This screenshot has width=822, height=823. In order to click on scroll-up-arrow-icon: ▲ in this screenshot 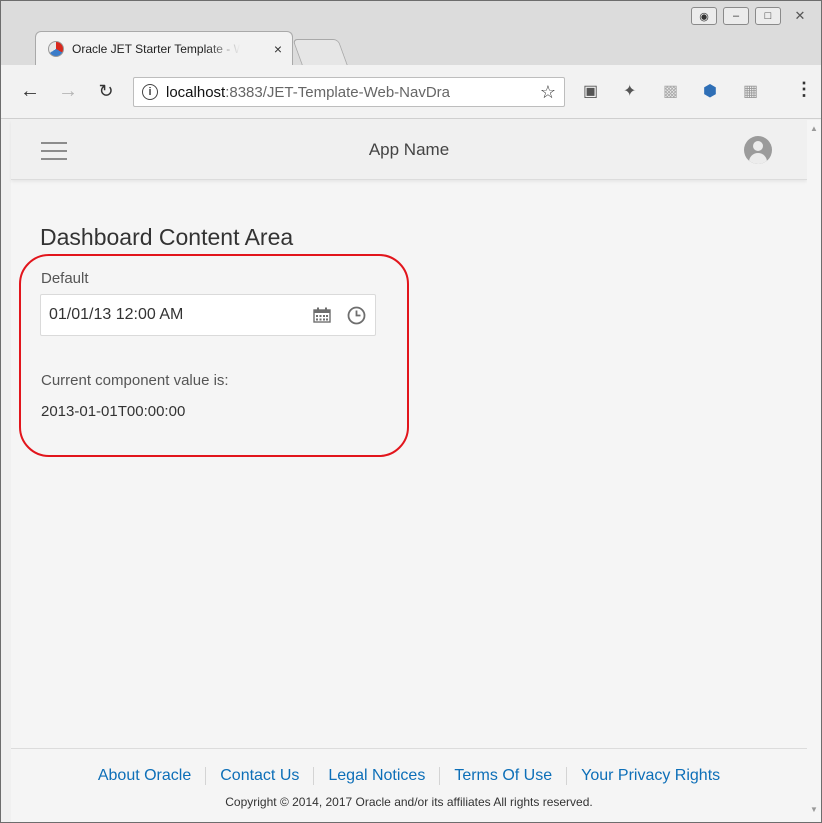, I will do `click(814, 128)`.